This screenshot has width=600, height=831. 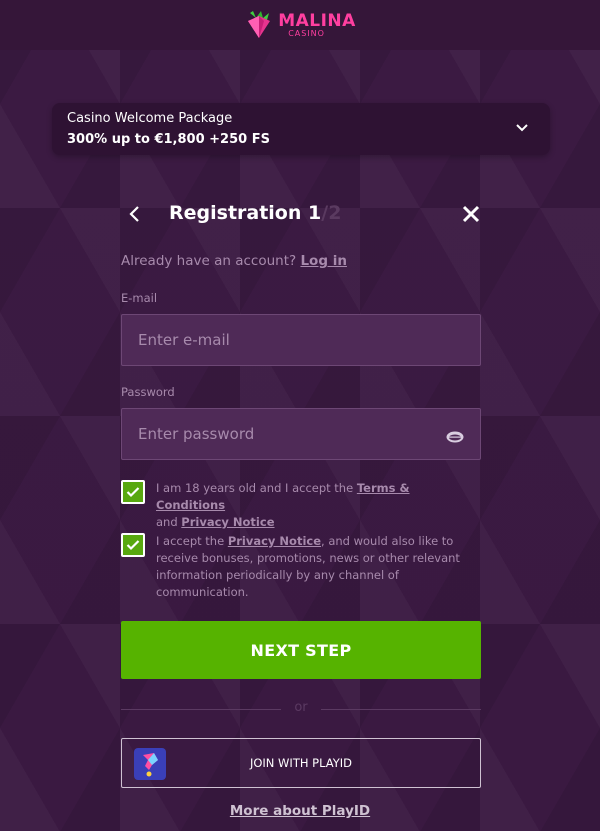 What do you see at coordinates (522, 128) in the screenshot?
I see `chevron-down-icon` at bounding box center [522, 128].